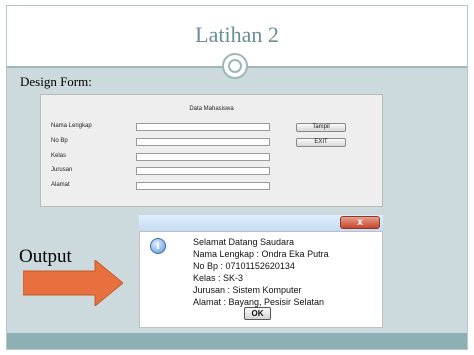 The height and width of the screenshot is (355, 474). What do you see at coordinates (203, 127) in the screenshot?
I see `nama-lengkap-input` at bounding box center [203, 127].